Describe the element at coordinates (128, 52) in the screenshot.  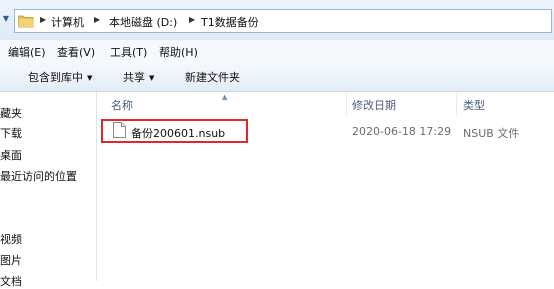
I see `menu-tools: 工具(T)` at that location.